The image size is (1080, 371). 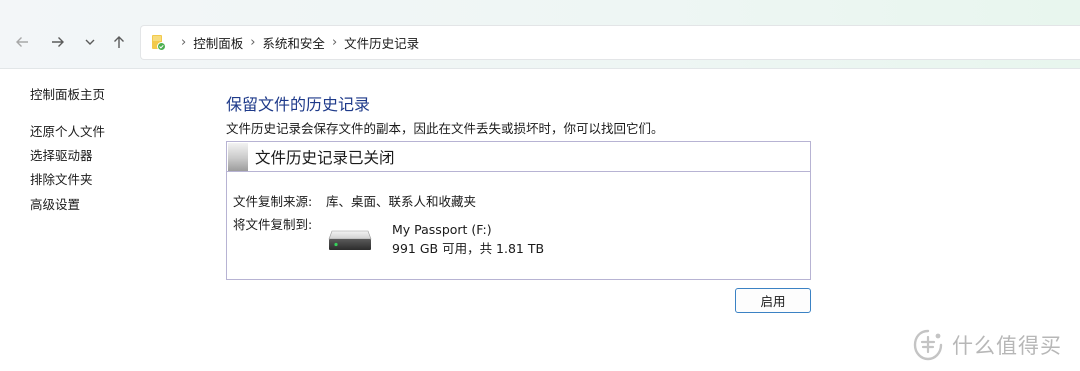 What do you see at coordinates (350, 240) in the screenshot?
I see `hard-drive-icon` at bounding box center [350, 240].